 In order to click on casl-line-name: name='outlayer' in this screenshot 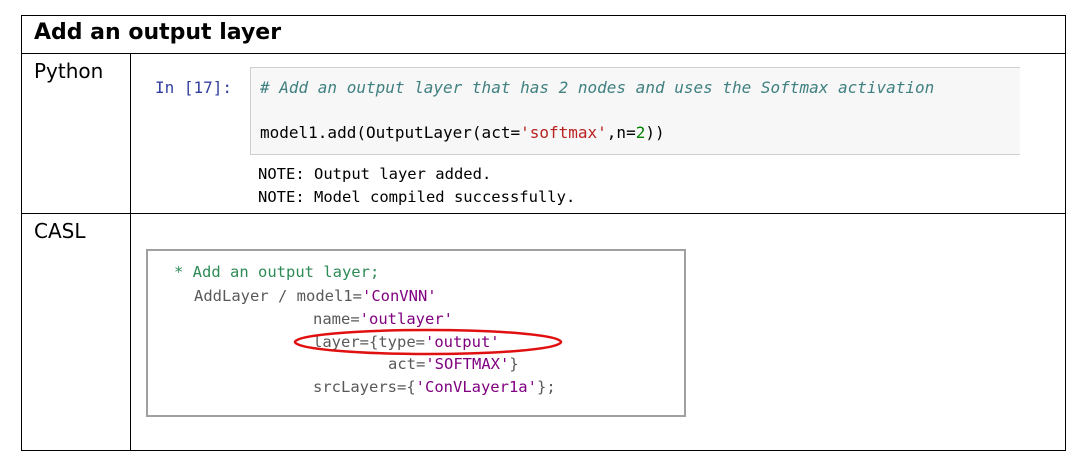, I will do `click(383, 319)`.